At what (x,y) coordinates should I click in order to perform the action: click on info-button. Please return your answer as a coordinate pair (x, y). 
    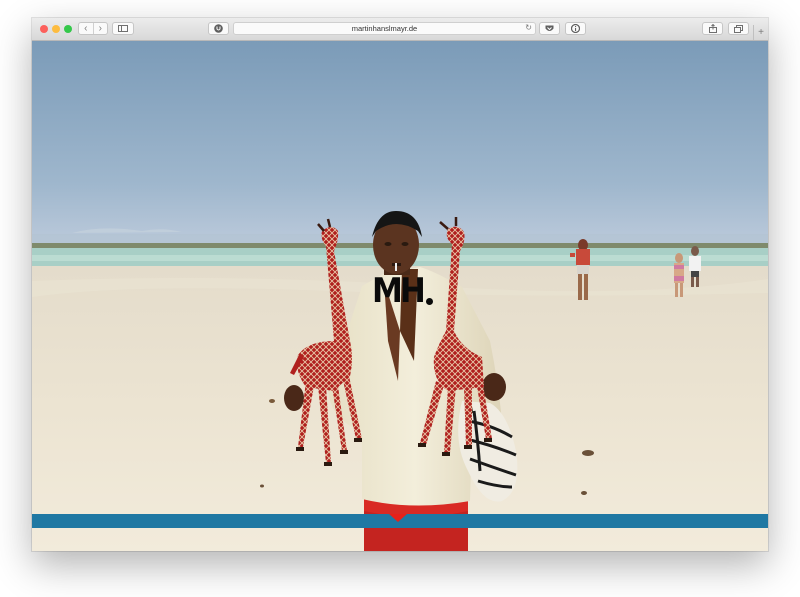
    Looking at the image, I should click on (575, 28).